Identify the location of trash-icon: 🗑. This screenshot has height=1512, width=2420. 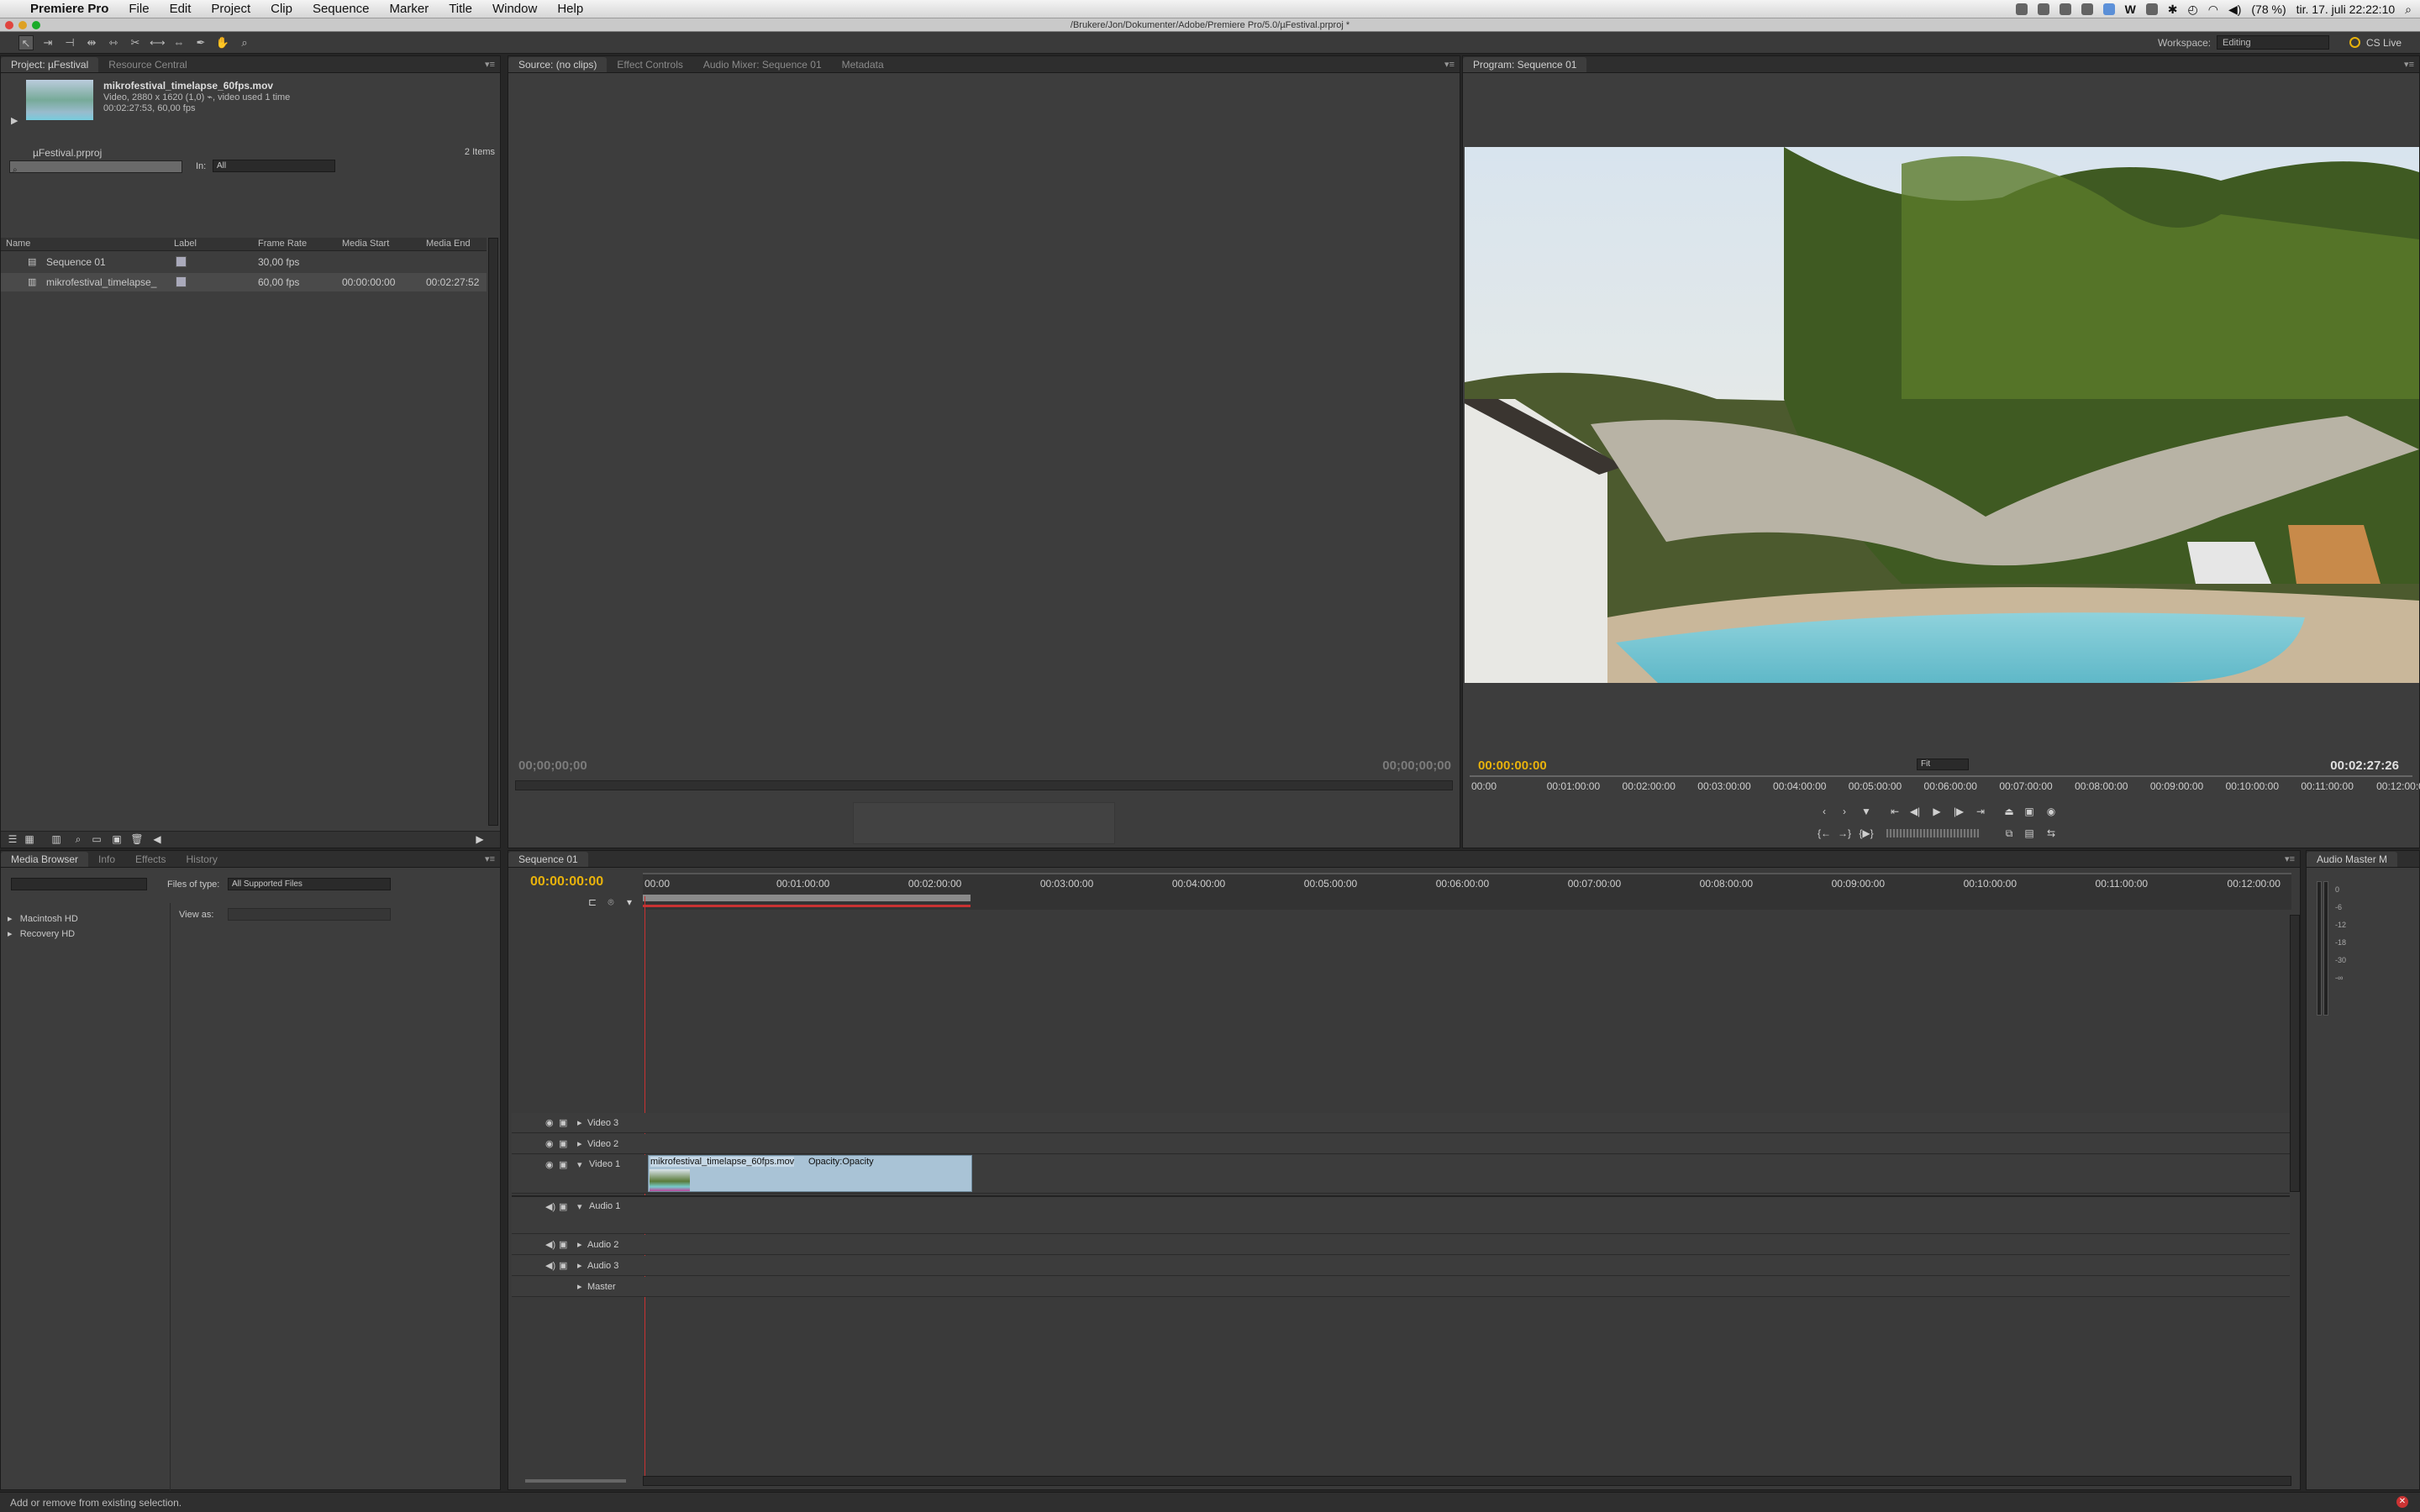
(137, 839).